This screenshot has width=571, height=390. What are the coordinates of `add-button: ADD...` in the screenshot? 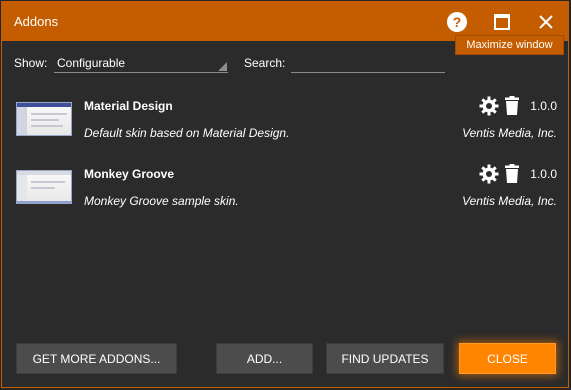 It's located at (264, 358).